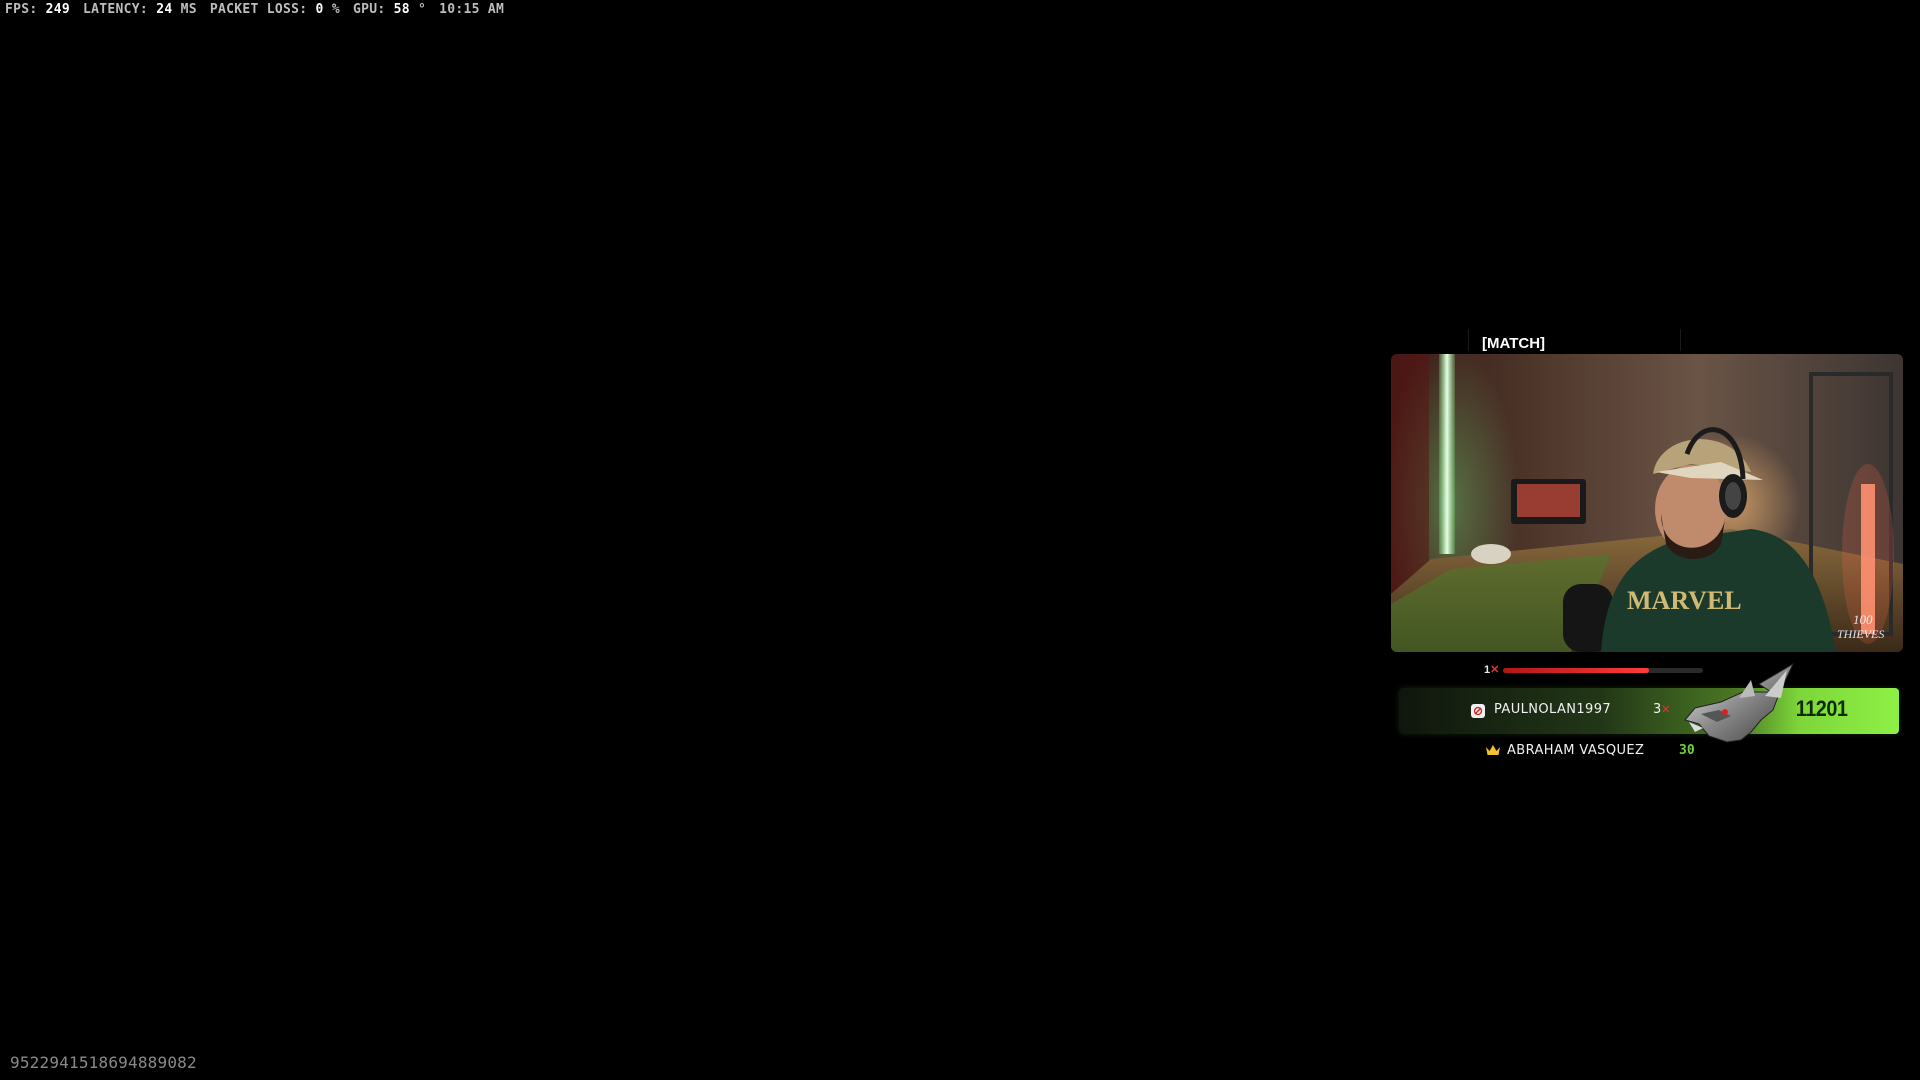 The height and width of the screenshot is (1080, 1920). I want to click on svg-text: 100, so click(1863, 619).